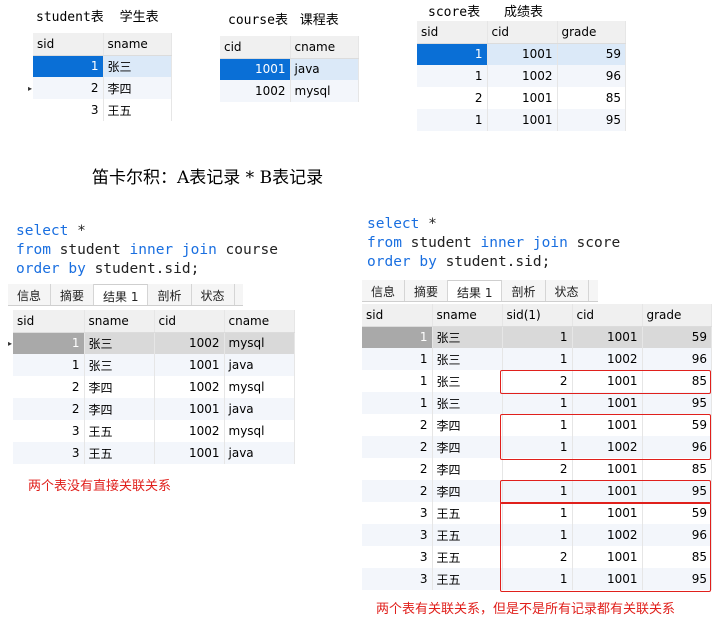 This screenshot has height=625, width=726. I want to click on table-row: 2 李四, so click(102, 88).